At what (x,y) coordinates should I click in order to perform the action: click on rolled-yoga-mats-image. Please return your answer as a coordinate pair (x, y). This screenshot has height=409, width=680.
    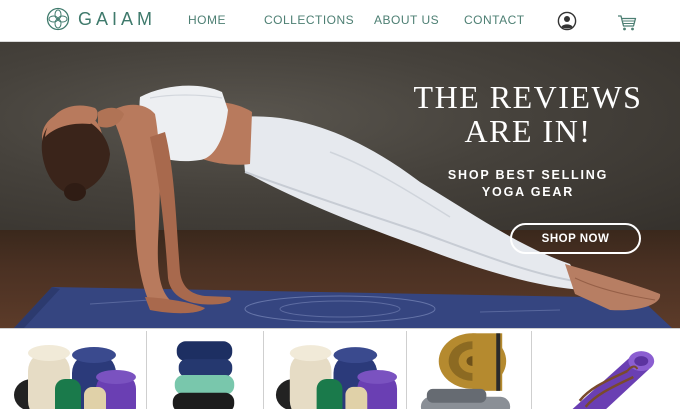
    Looking at the image, I should click on (465, 371).